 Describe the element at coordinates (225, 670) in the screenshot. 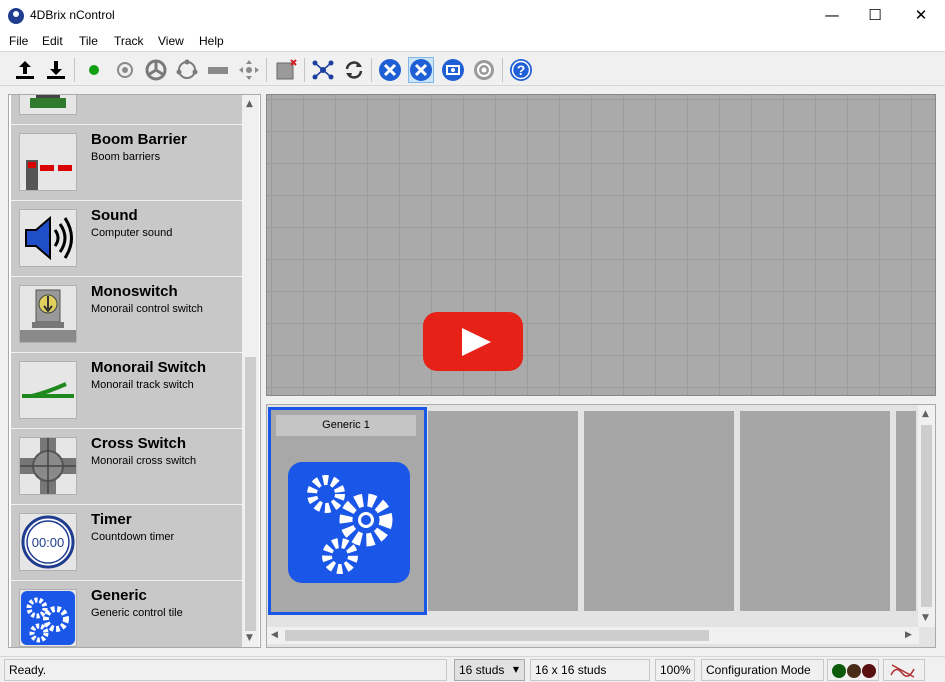

I see `status-text: Ready.` at that location.